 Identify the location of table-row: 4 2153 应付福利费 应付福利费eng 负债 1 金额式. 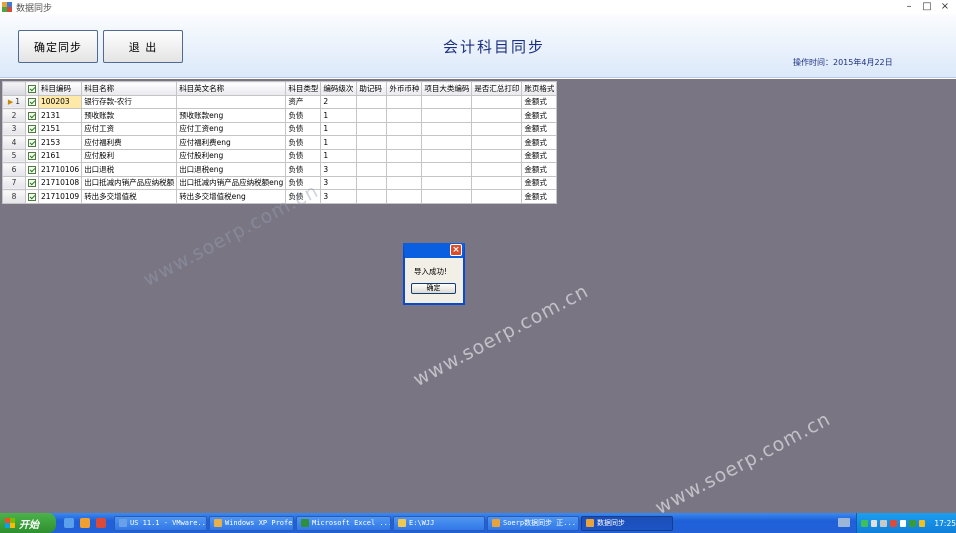
(280, 142).